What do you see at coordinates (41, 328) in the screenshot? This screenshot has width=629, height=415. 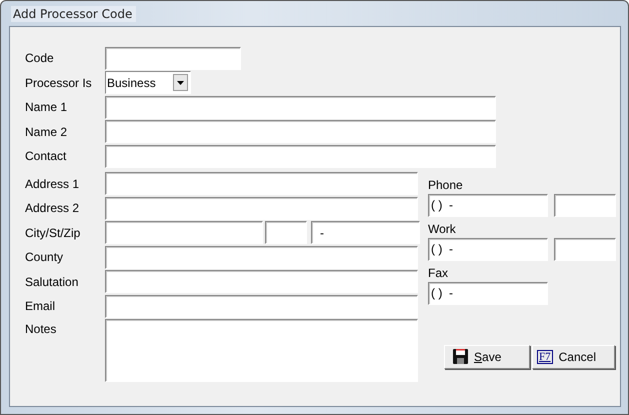 I see `field-label: Notes` at bounding box center [41, 328].